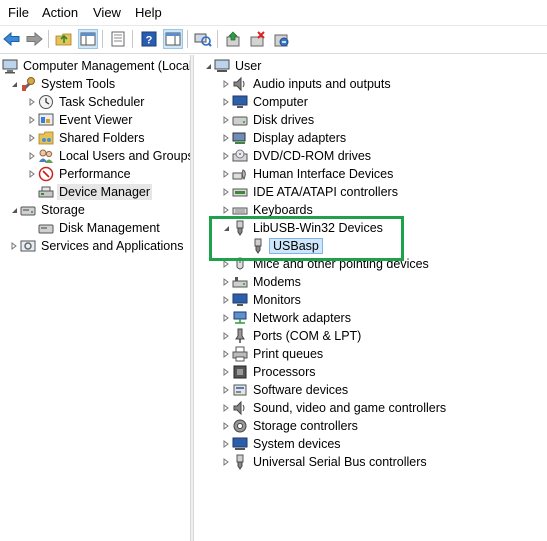 The height and width of the screenshot is (541, 547). Describe the element at coordinates (107, 13) in the screenshot. I see `menu-view: View` at that location.